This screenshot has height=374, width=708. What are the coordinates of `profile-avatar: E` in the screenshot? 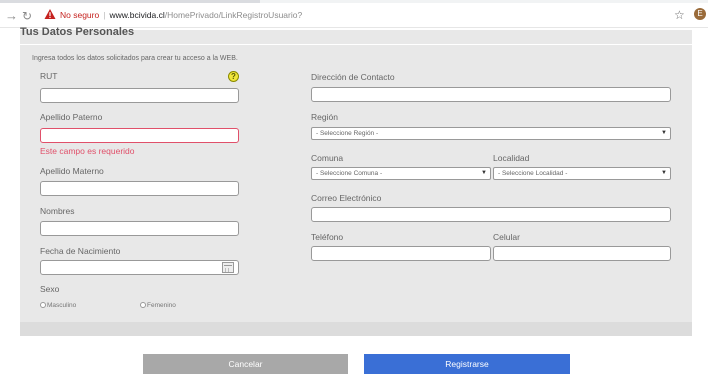 It's located at (700, 14).